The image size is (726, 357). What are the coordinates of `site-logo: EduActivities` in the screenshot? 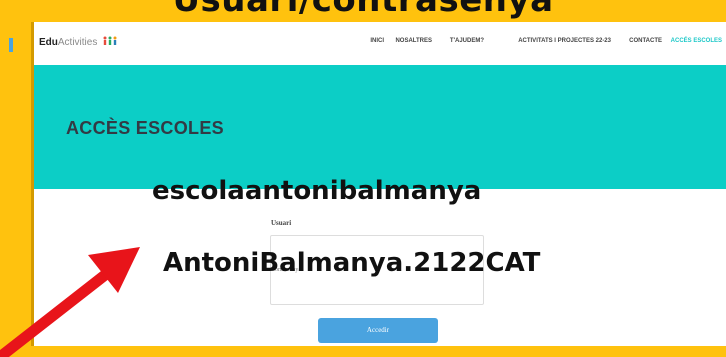 It's located at (78, 42).